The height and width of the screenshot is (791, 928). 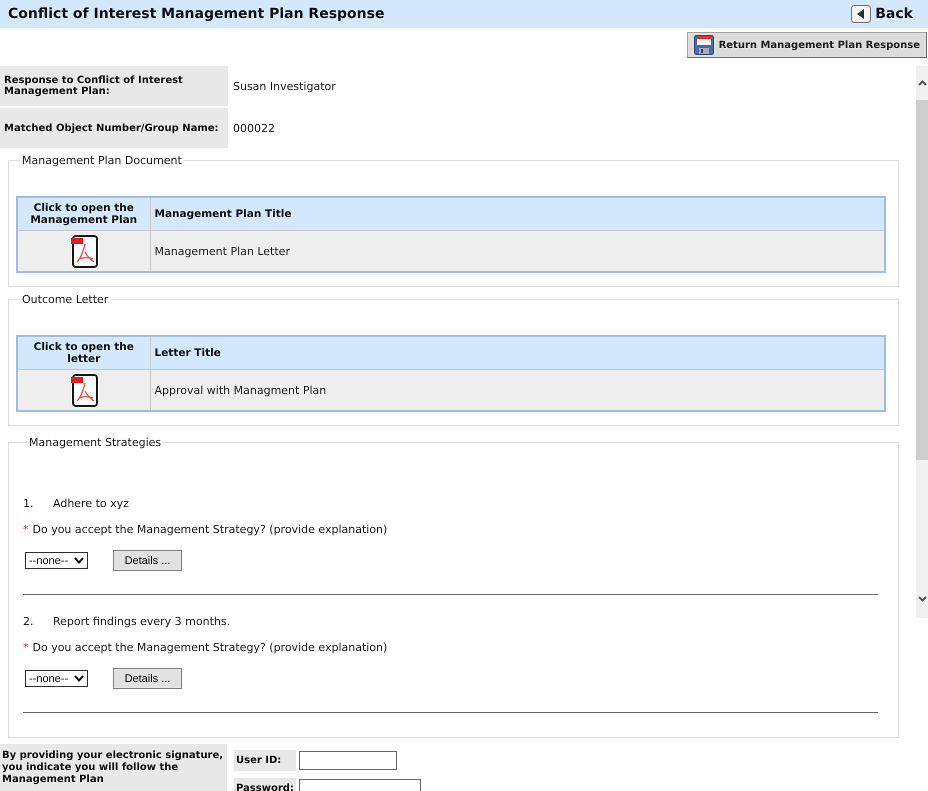 I want to click on section-legend: Management Strategies, so click(x=95, y=442).